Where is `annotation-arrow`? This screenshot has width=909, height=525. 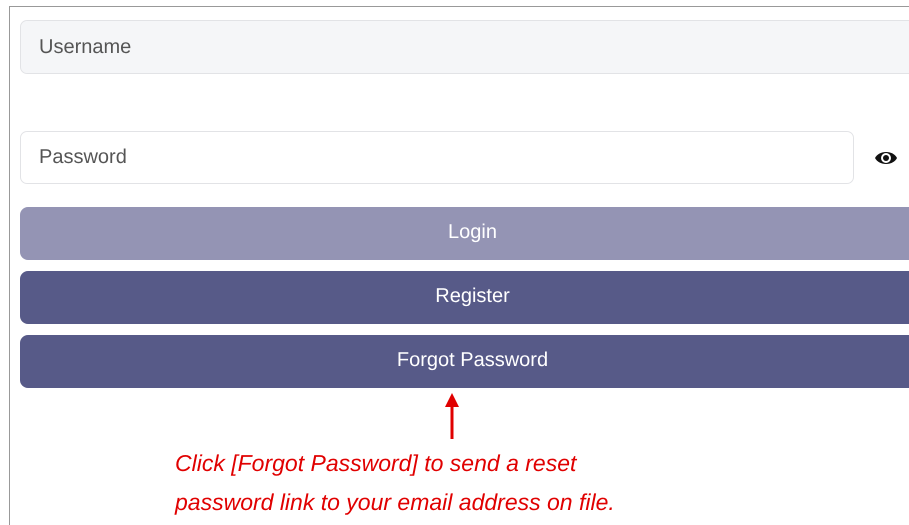
annotation-arrow is located at coordinates (452, 416).